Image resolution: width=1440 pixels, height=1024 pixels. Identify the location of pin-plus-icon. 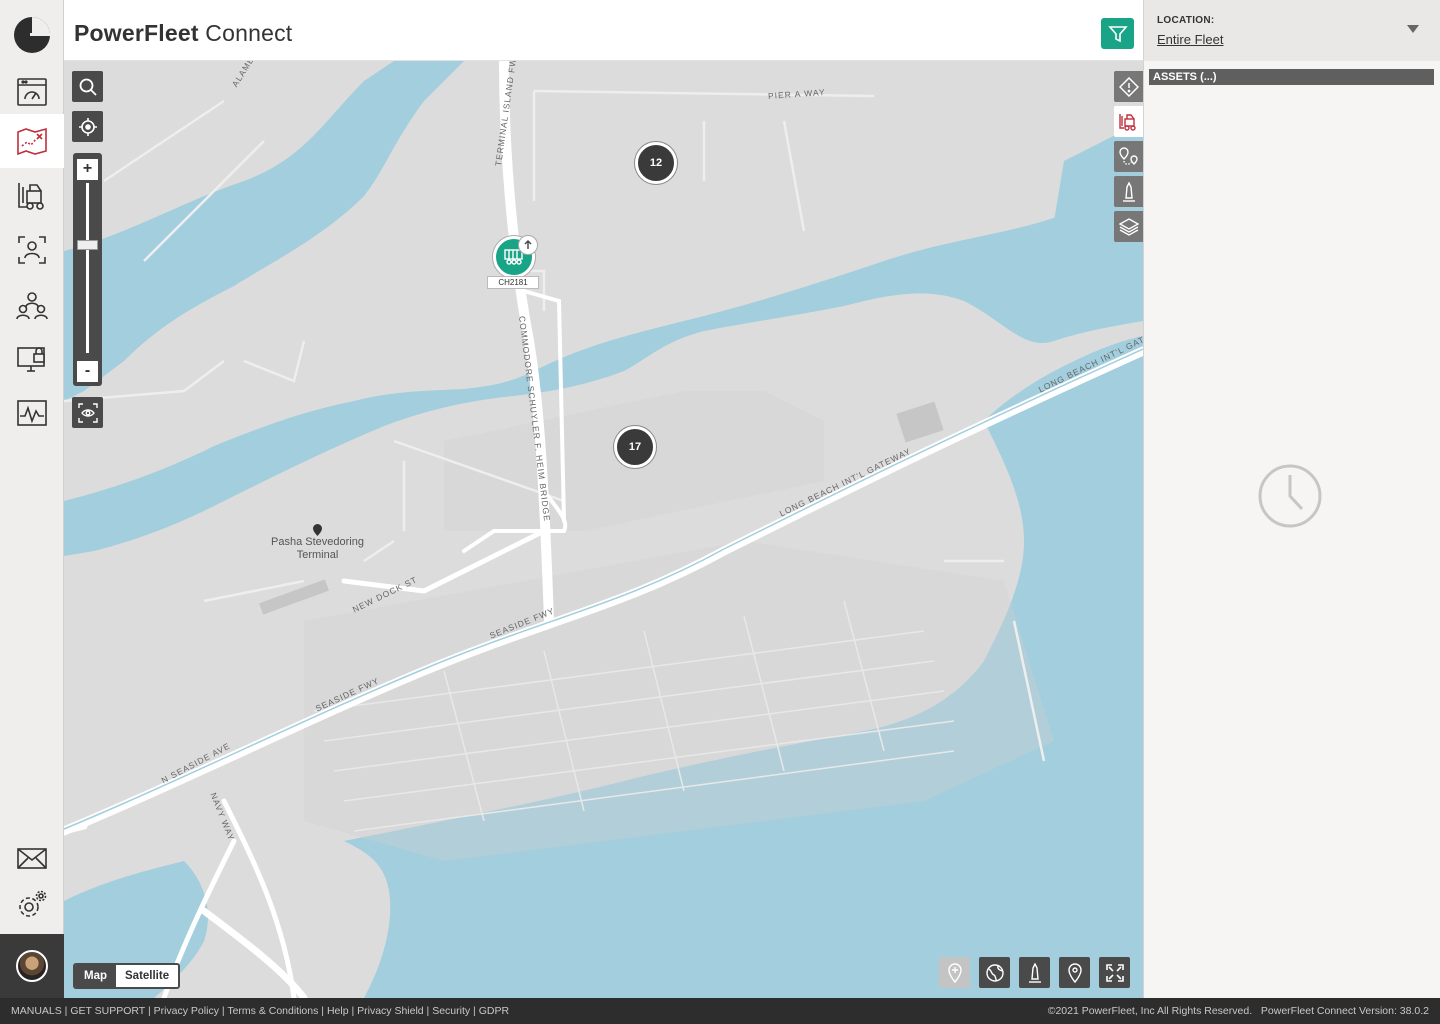
(954, 972).